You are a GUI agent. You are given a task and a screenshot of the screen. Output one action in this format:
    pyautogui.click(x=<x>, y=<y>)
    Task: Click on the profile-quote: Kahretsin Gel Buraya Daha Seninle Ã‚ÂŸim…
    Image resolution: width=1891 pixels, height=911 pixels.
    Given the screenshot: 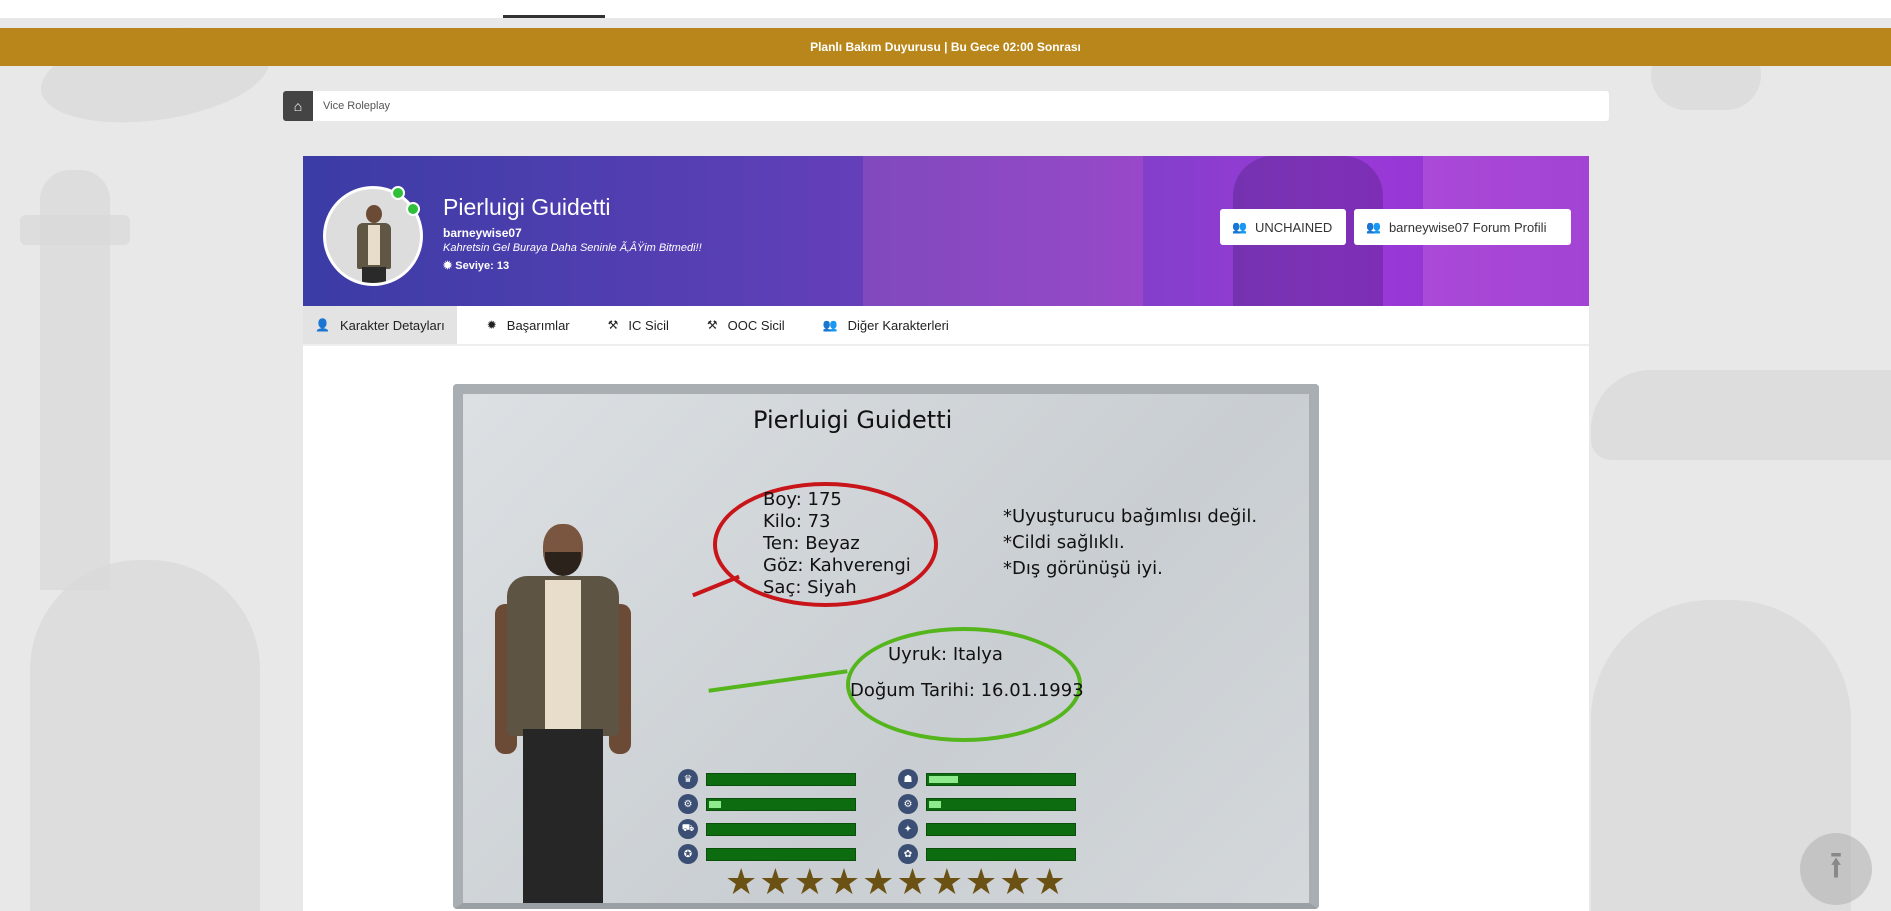 What is the action you would take?
    pyautogui.click(x=572, y=248)
    